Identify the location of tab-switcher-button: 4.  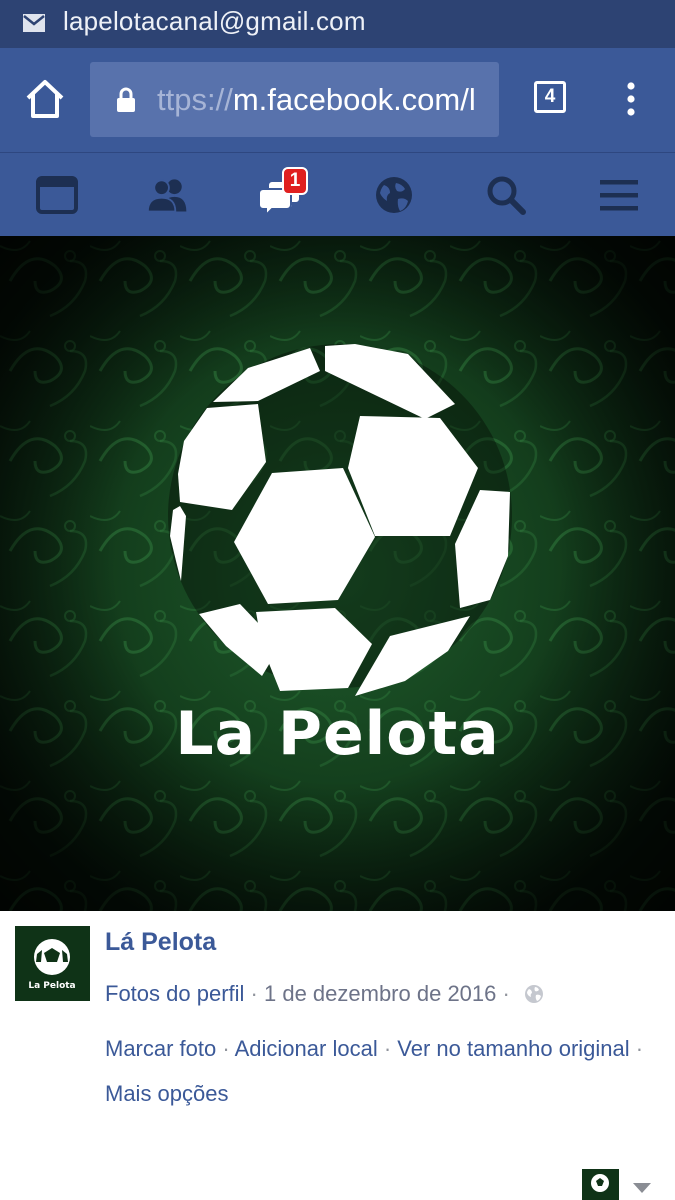
(550, 97).